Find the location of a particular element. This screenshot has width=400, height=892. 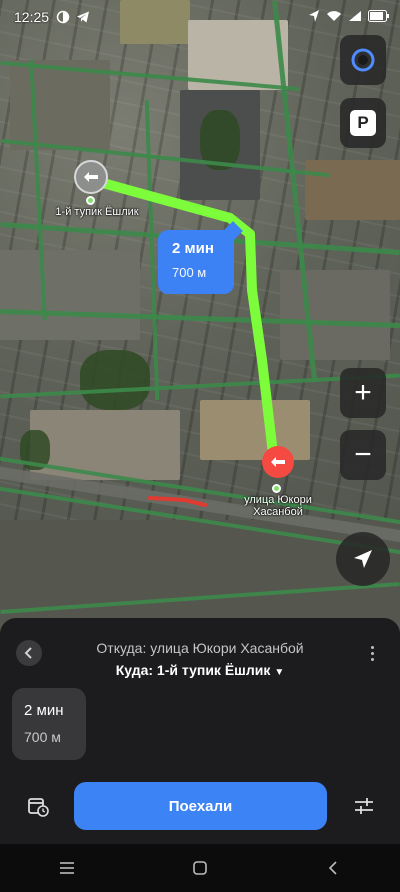

zoom-out-button: − is located at coordinates (363, 455).